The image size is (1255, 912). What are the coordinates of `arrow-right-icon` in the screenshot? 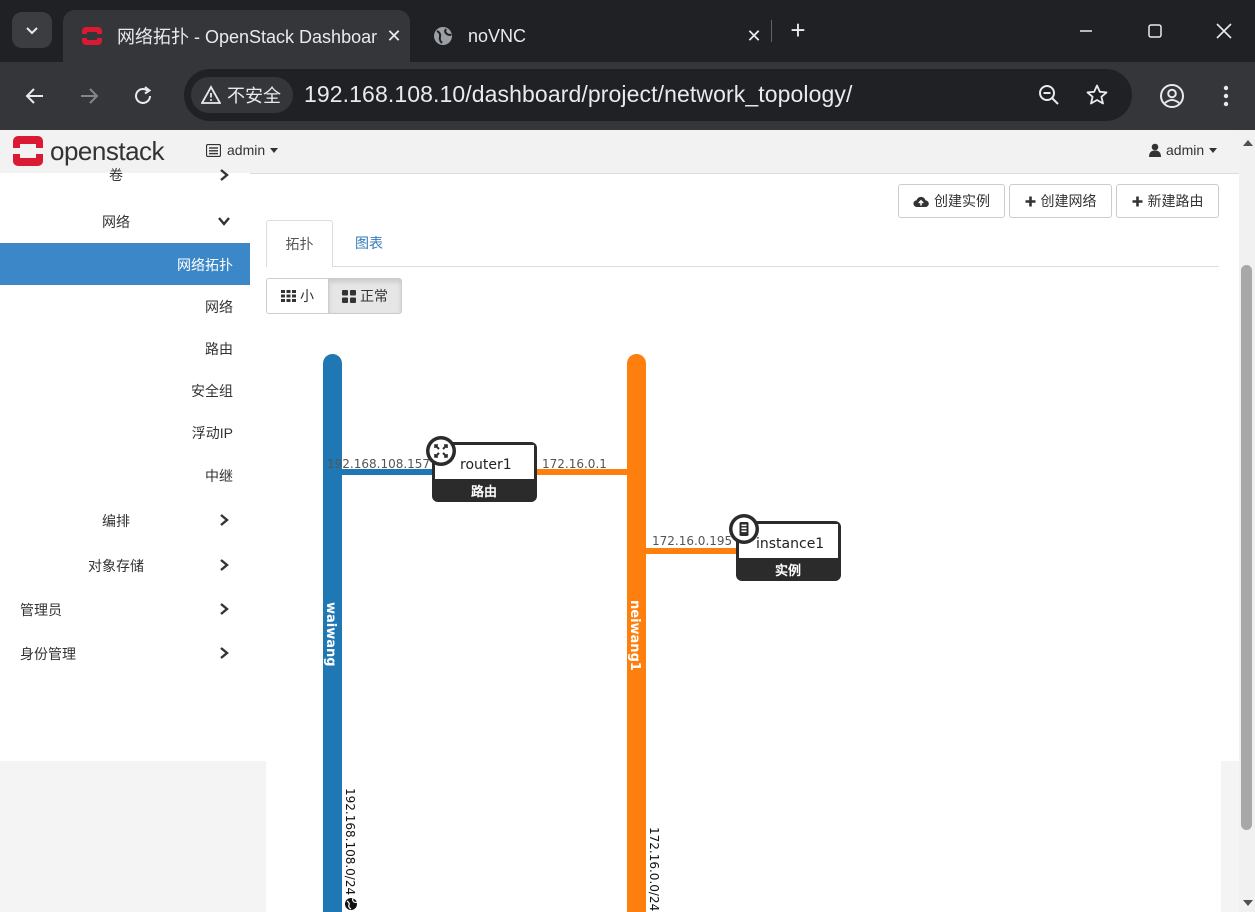 It's located at (90, 96).